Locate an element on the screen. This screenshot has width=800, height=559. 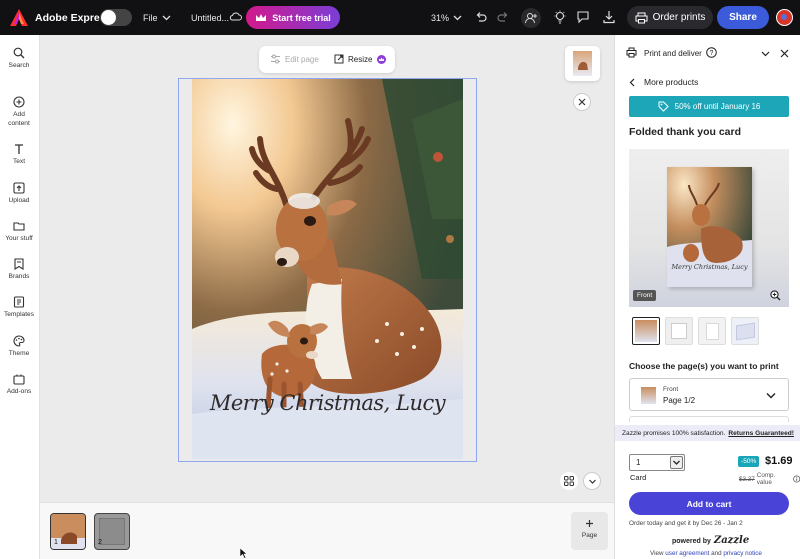
crown-icon is located at coordinates (261, 17).